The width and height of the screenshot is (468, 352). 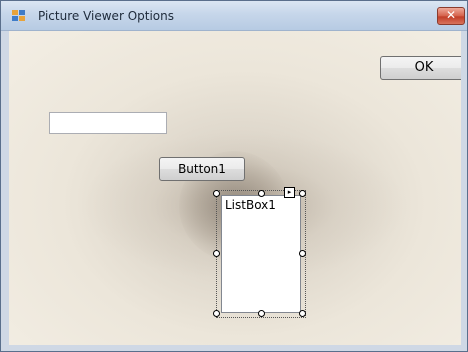 I want to click on list-box: ListBox1, so click(x=261, y=254).